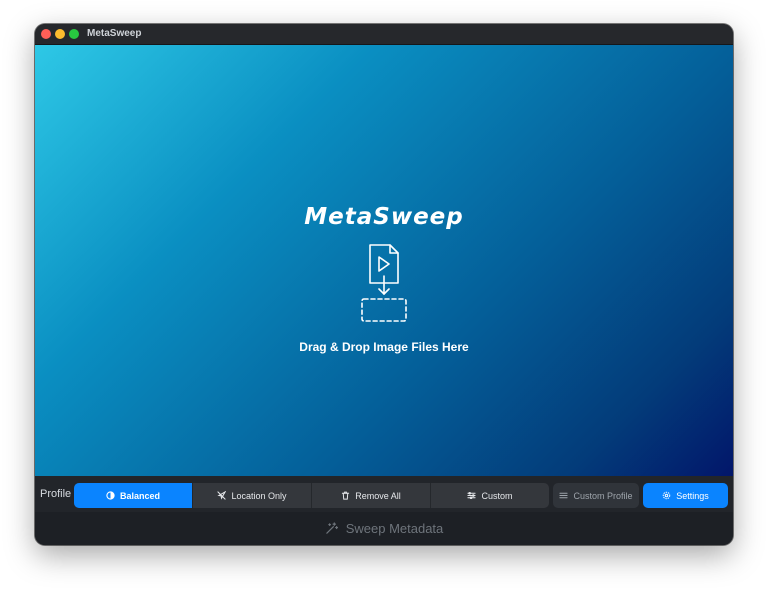 The height and width of the screenshot is (592, 768). Describe the element at coordinates (331, 527) in the screenshot. I see `magic-wand-icon` at that location.